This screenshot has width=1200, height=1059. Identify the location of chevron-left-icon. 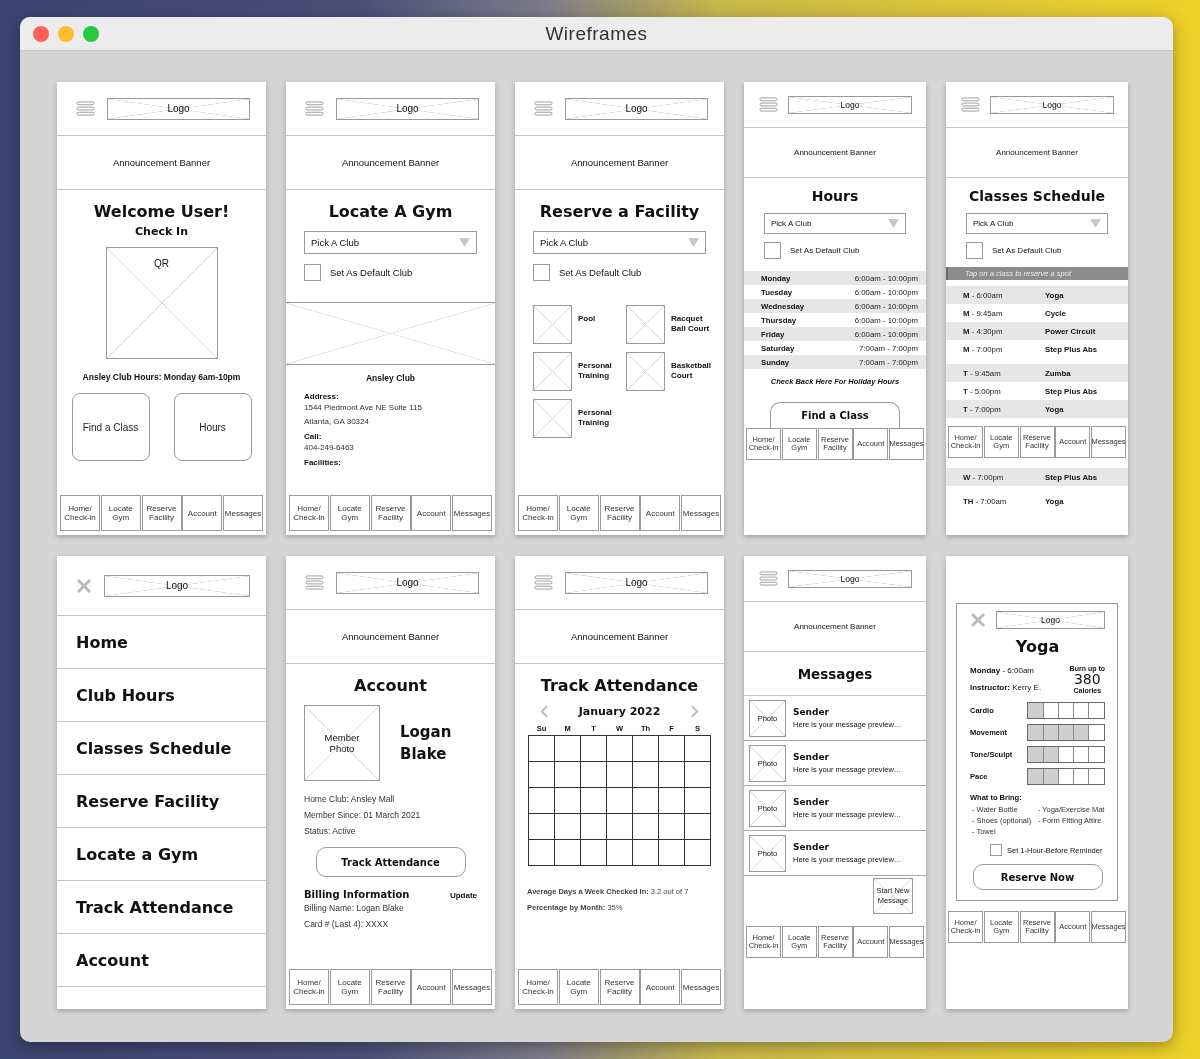
(544, 711).